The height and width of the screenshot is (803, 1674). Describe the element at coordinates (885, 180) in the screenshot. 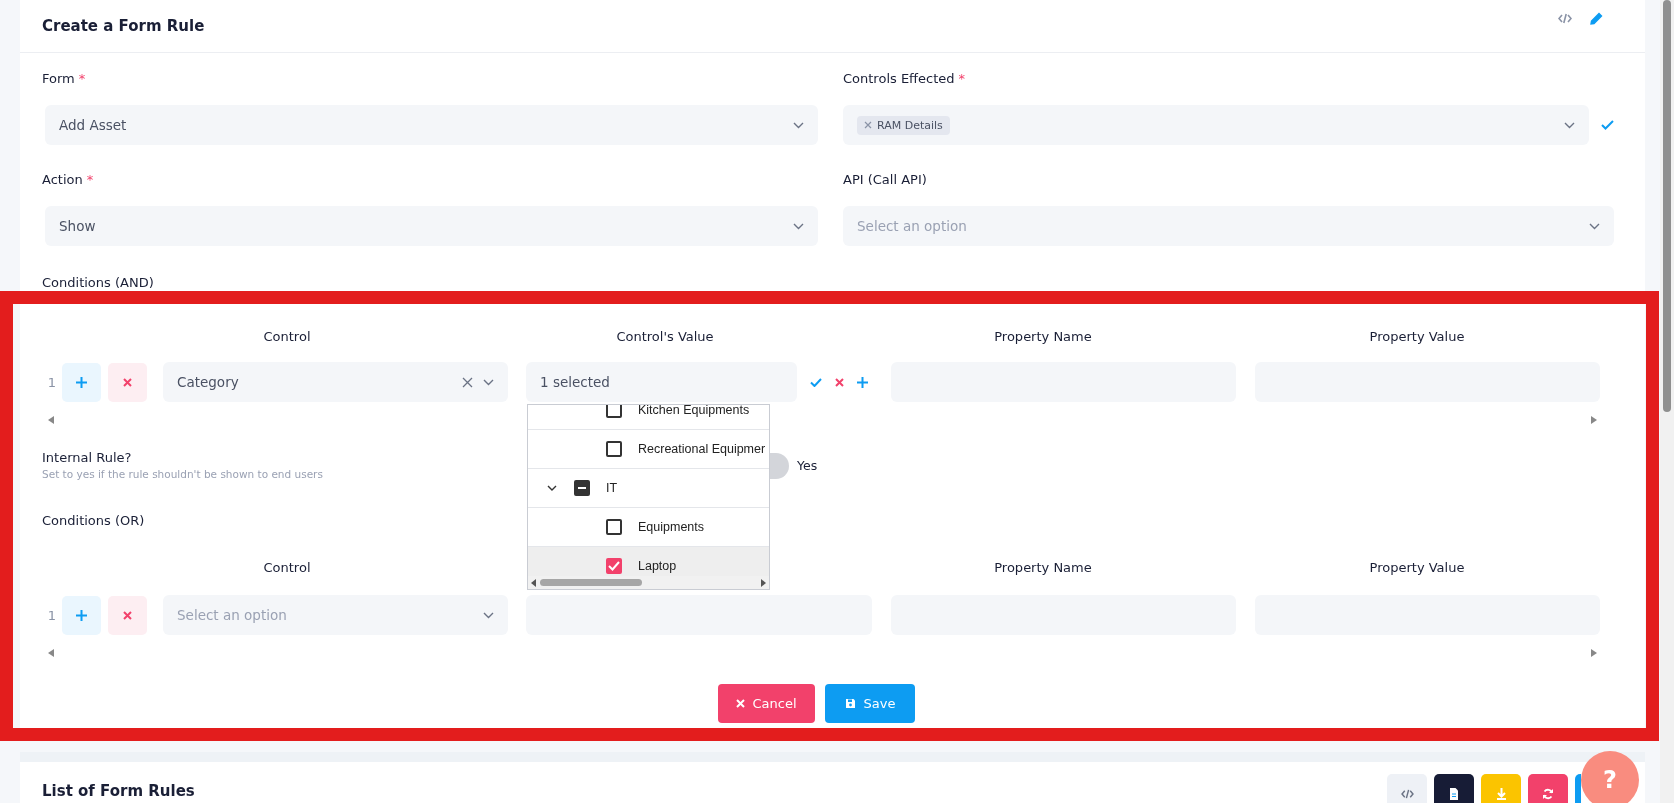

I see `field-label: API (Call API)` at that location.